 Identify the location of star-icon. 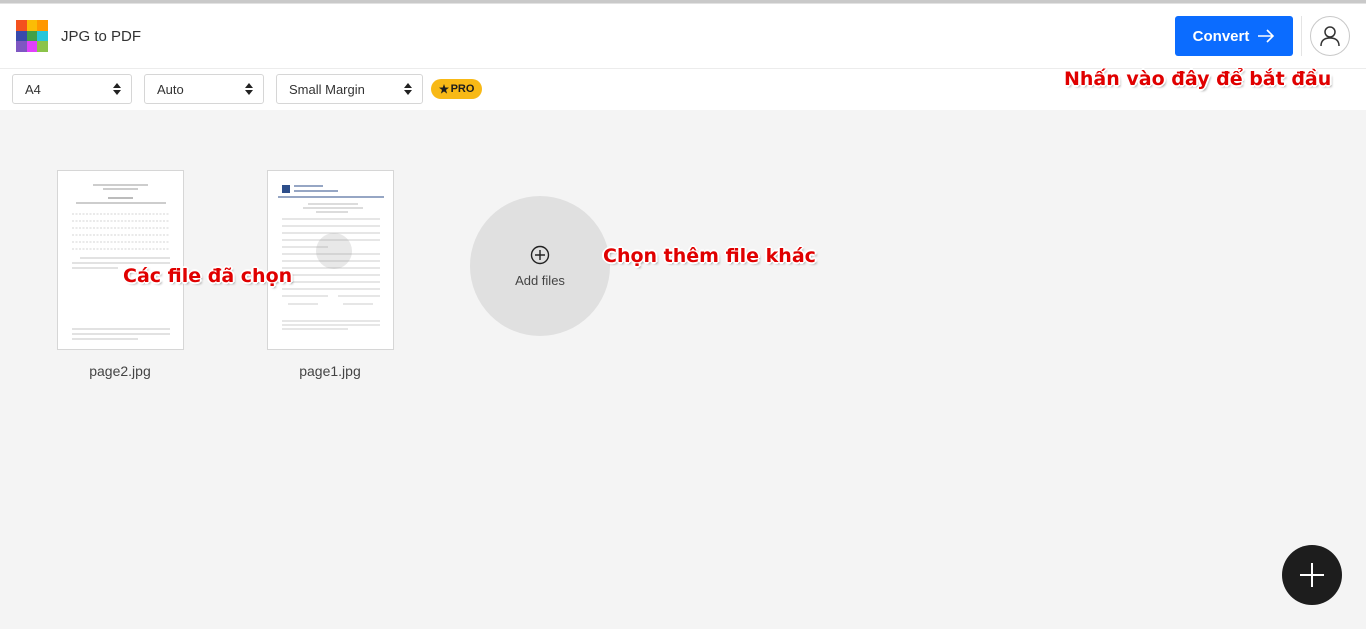
(443, 89).